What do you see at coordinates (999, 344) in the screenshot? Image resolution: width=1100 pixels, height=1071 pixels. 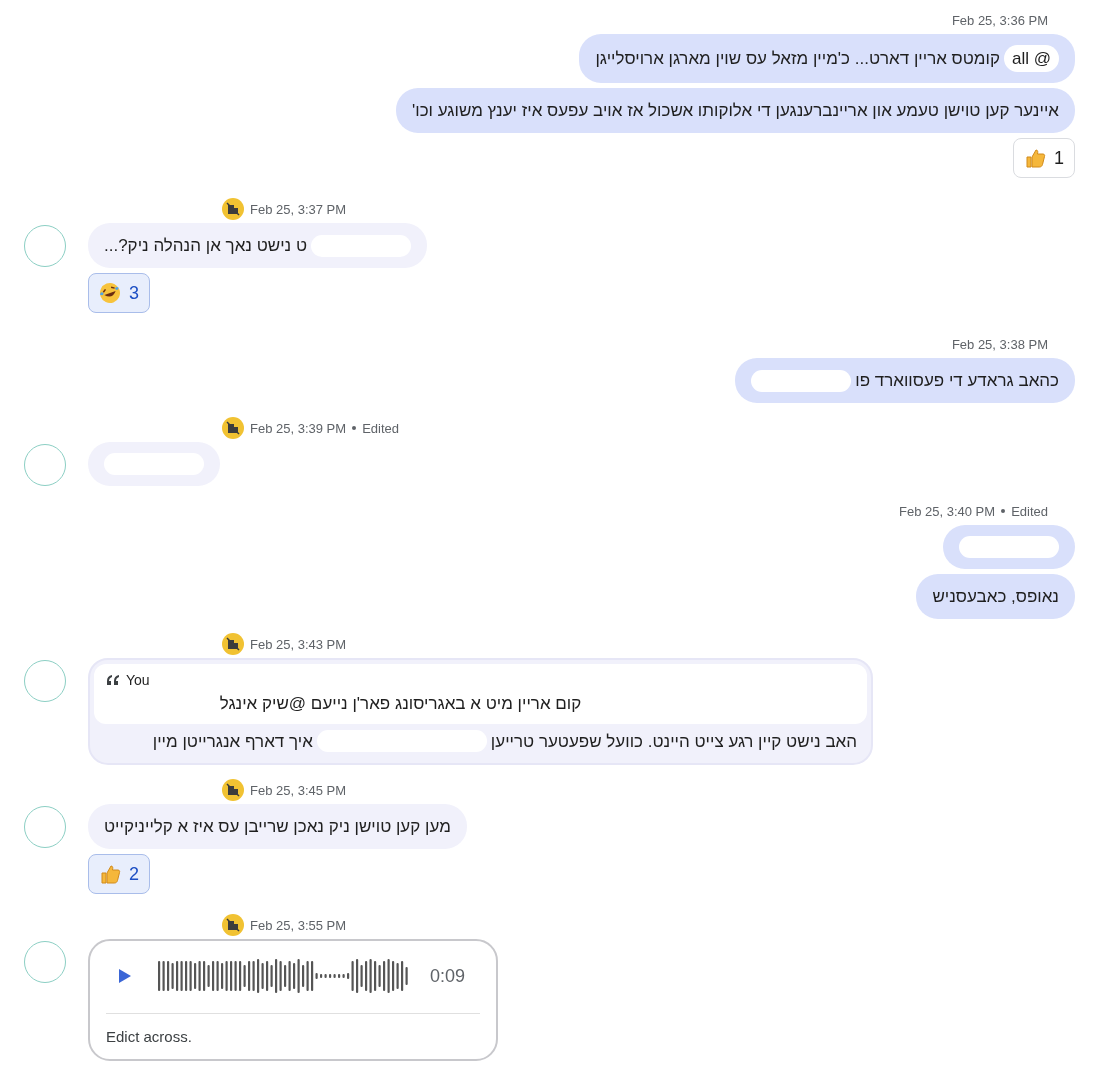 I see `timestamp: Feb 25, 3:38 PM` at bounding box center [999, 344].